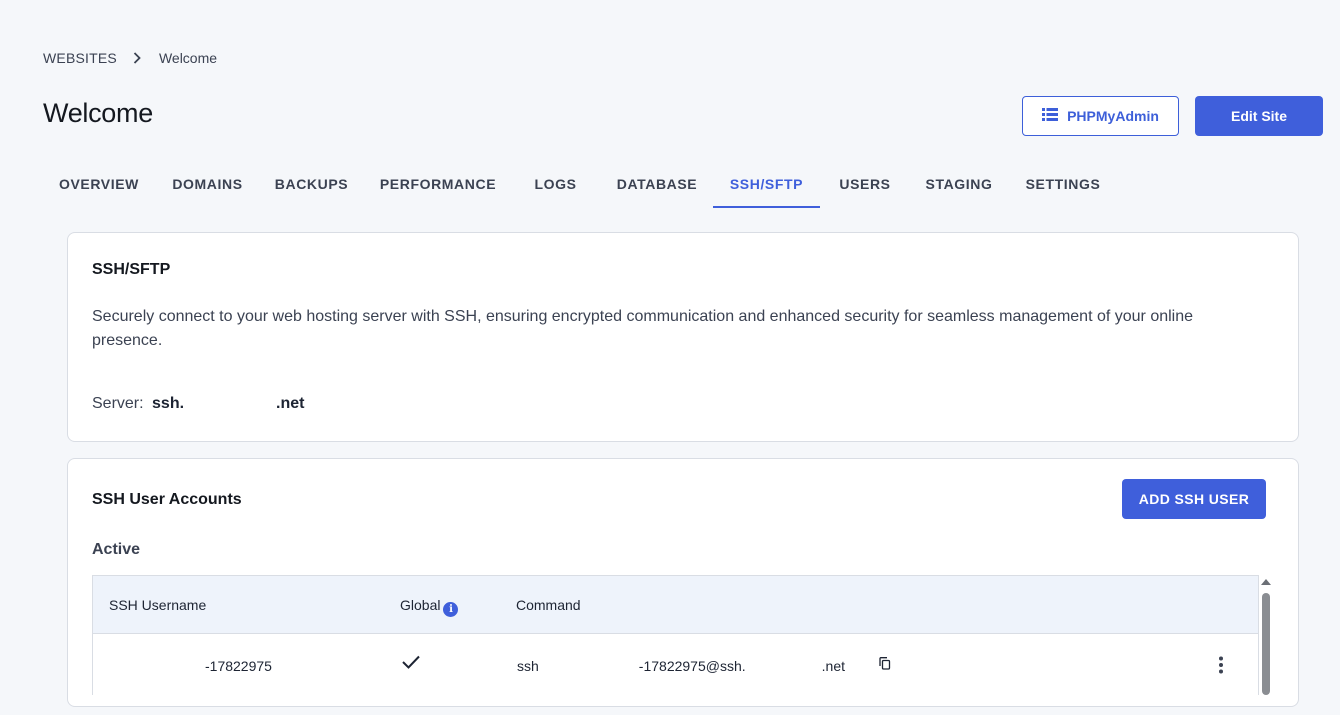 The image size is (1340, 715). What do you see at coordinates (311, 186) in the screenshot?
I see `tab-backups: BACKUPS` at bounding box center [311, 186].